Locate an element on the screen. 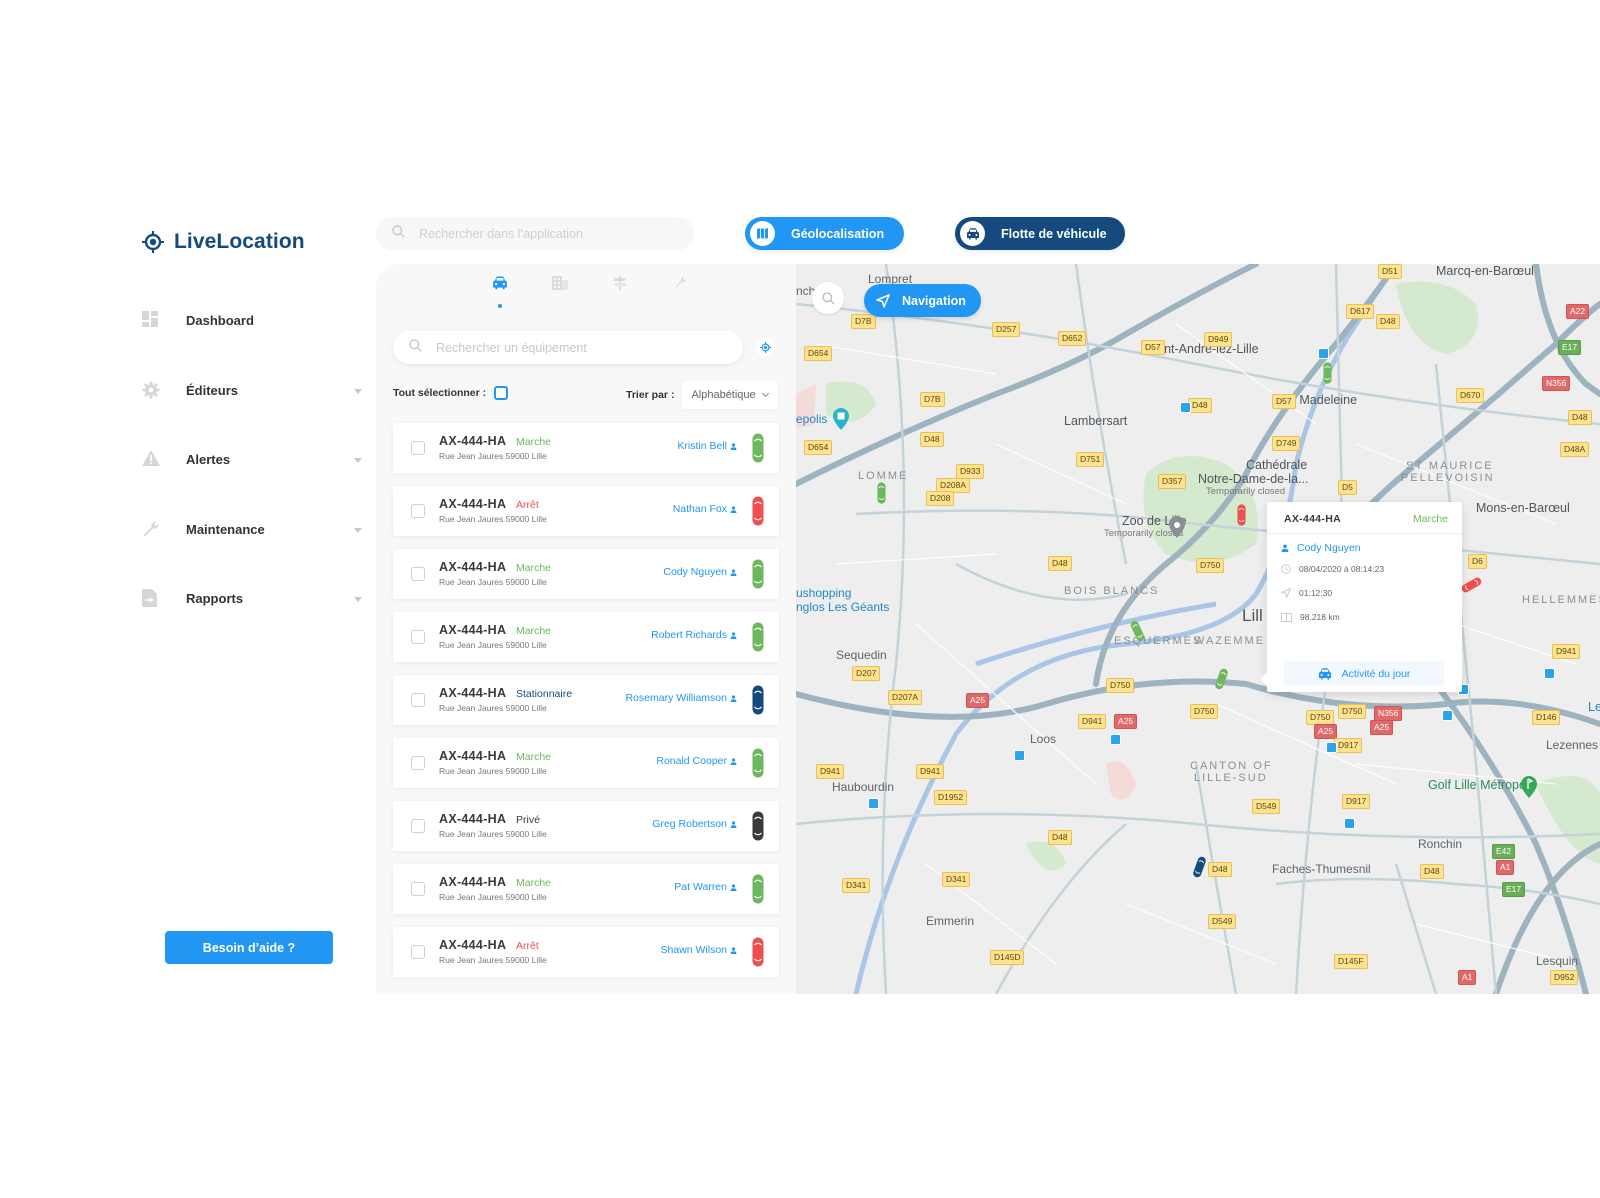 The height and width of the screenshot is (1198, 1600). transit-icon is located at coordinates (1331, 747).